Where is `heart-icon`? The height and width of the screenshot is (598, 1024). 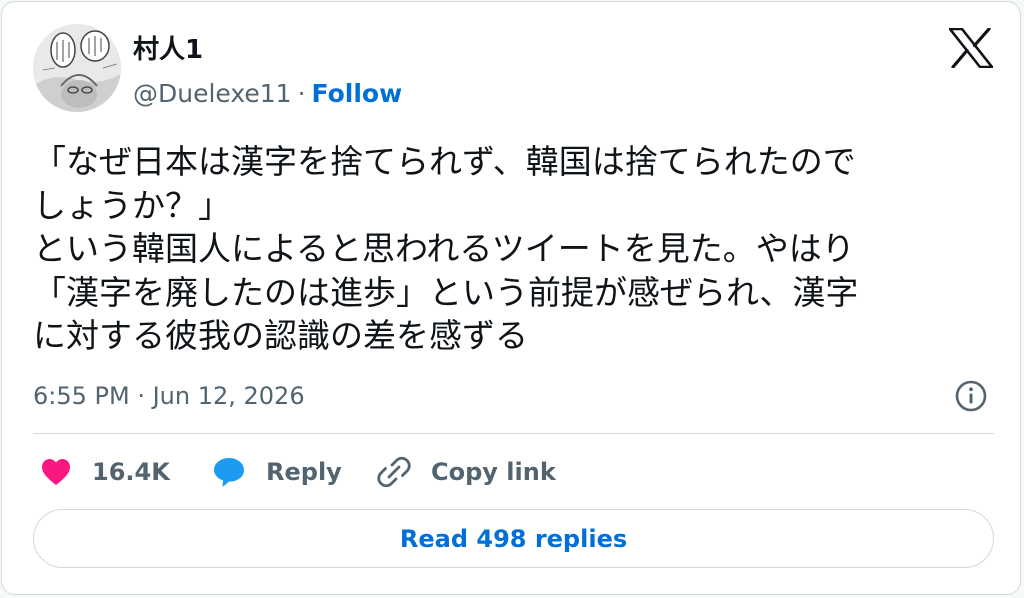 heart-icon is located at coordinates (56, 472).